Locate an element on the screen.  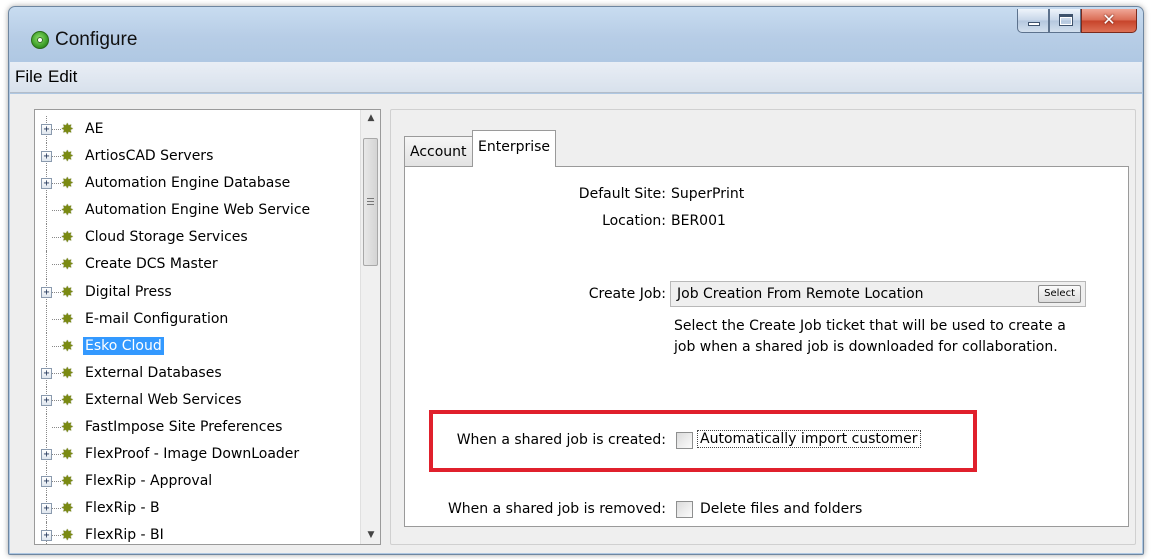
menu-edit: Edit is located at coordinates (62, 77).